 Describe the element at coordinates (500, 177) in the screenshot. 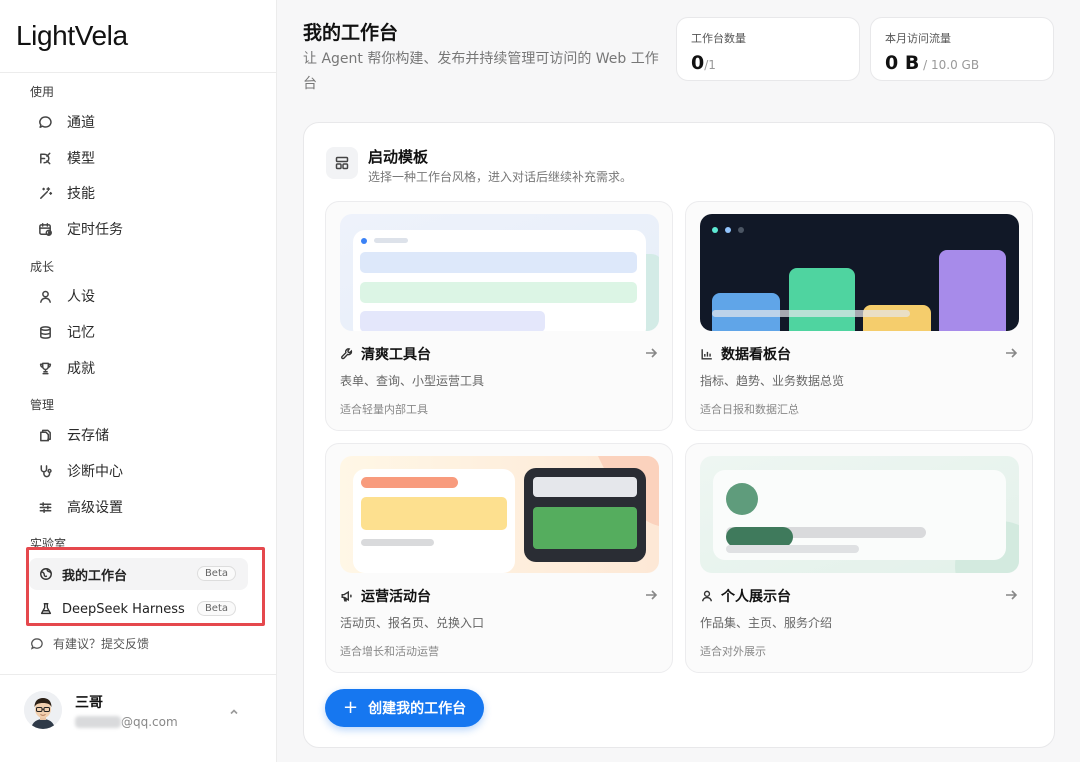

I see `templates-subtitle: 选择一种工作台风格，进入对话后继续补充需求。` at that location.